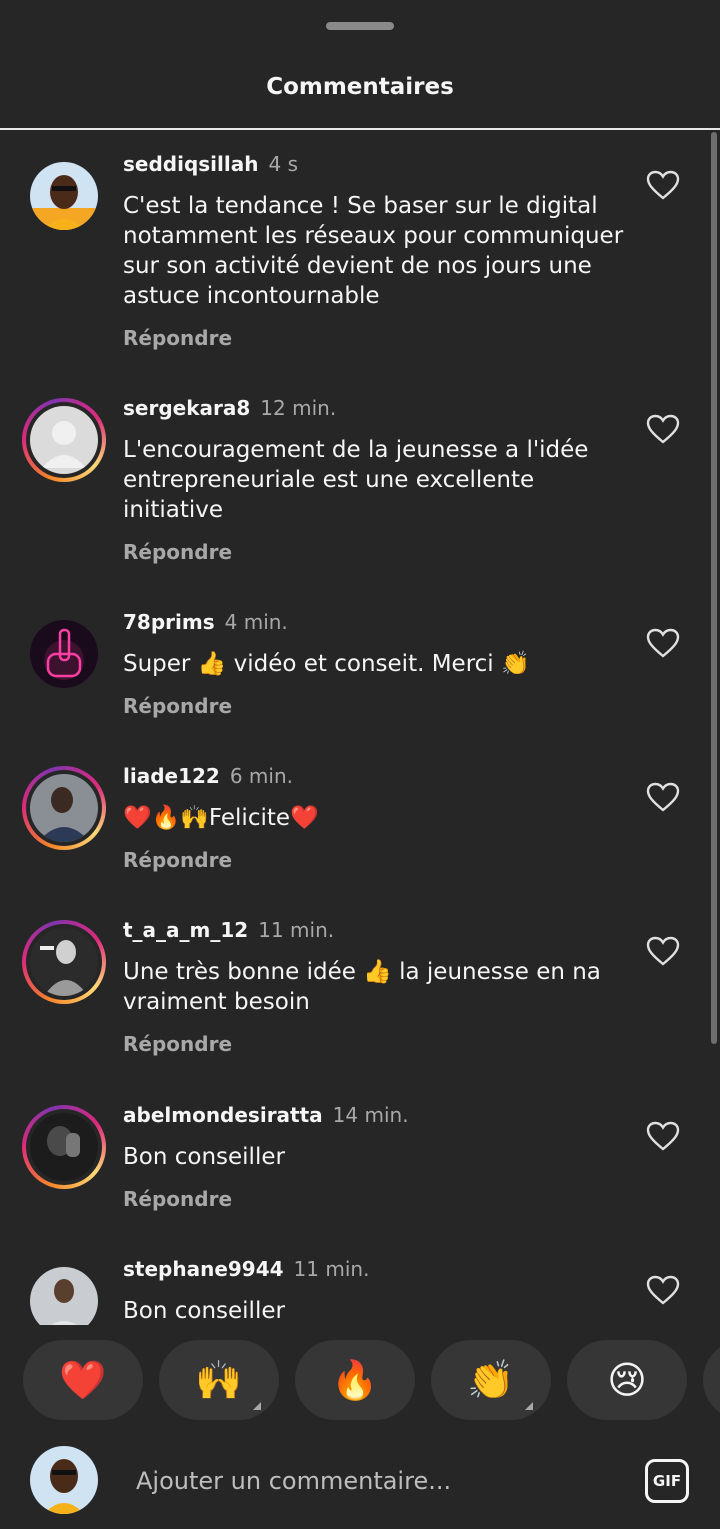 Image resolution: width=720 pixels, height=1529 pixels. What do you see at coordinates (298, 408) in the screenshot?
I see `comment-time: 12 min.` at bounding box center [298, 408].